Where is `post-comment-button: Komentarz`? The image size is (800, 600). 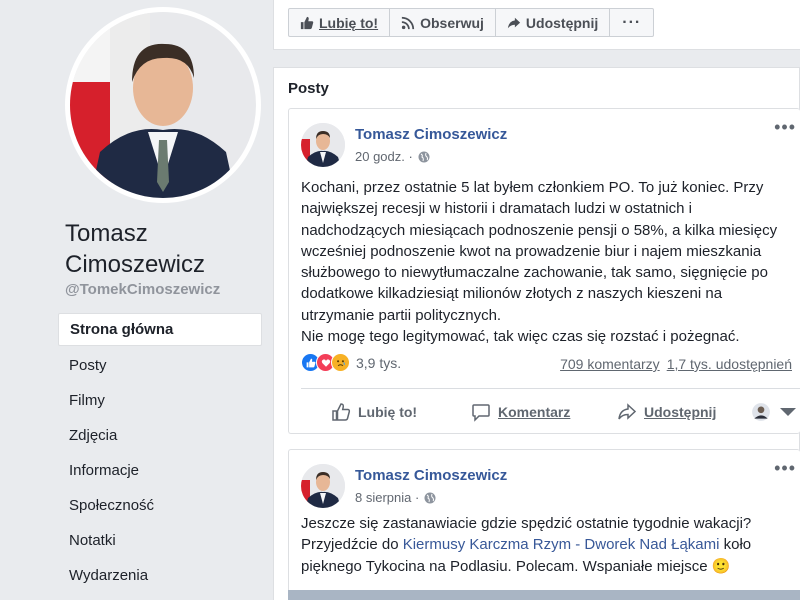 post-comment-button: Komentarz is located at coordinates (520, 412).